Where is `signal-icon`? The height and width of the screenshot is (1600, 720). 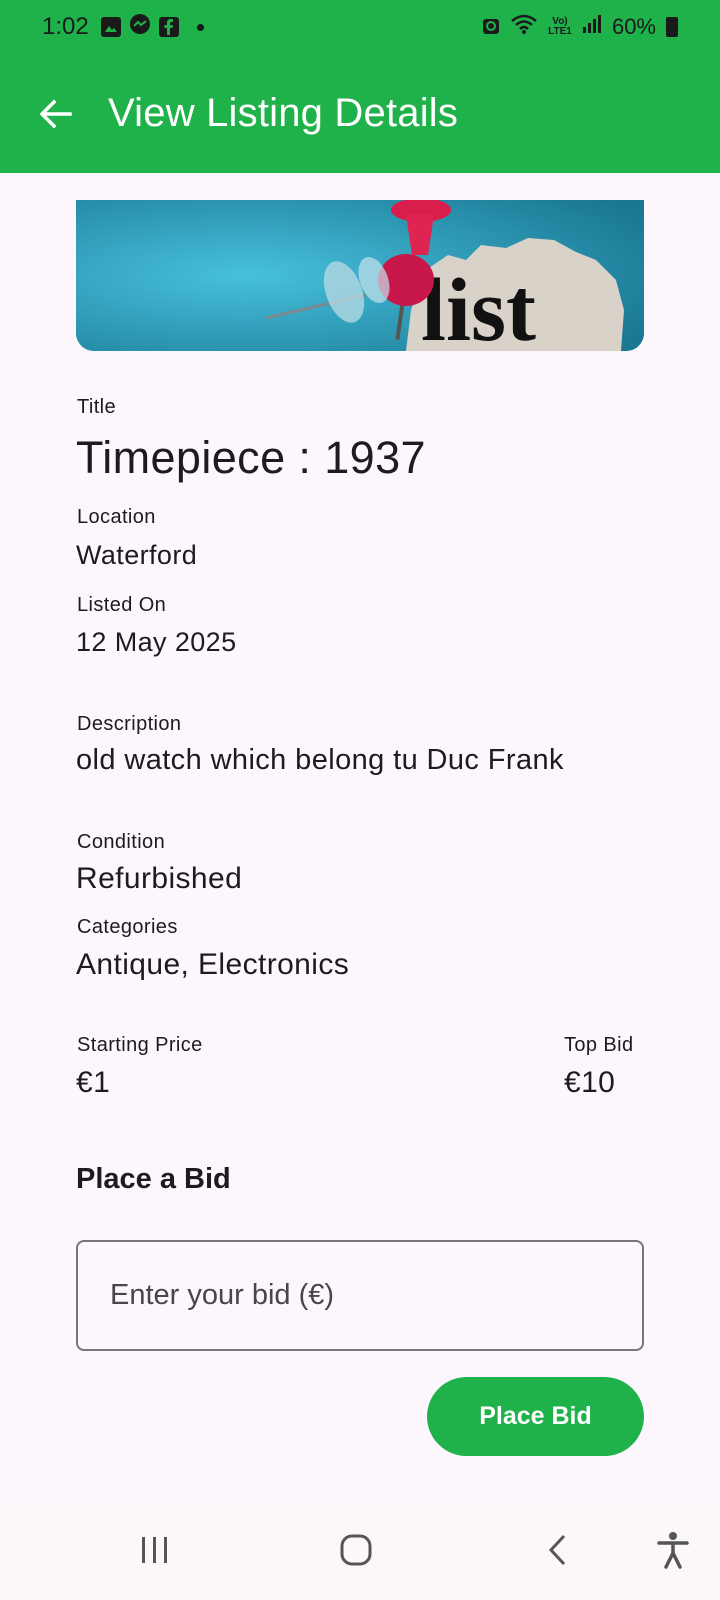 signal-icon is located at coordinates (592, 27).